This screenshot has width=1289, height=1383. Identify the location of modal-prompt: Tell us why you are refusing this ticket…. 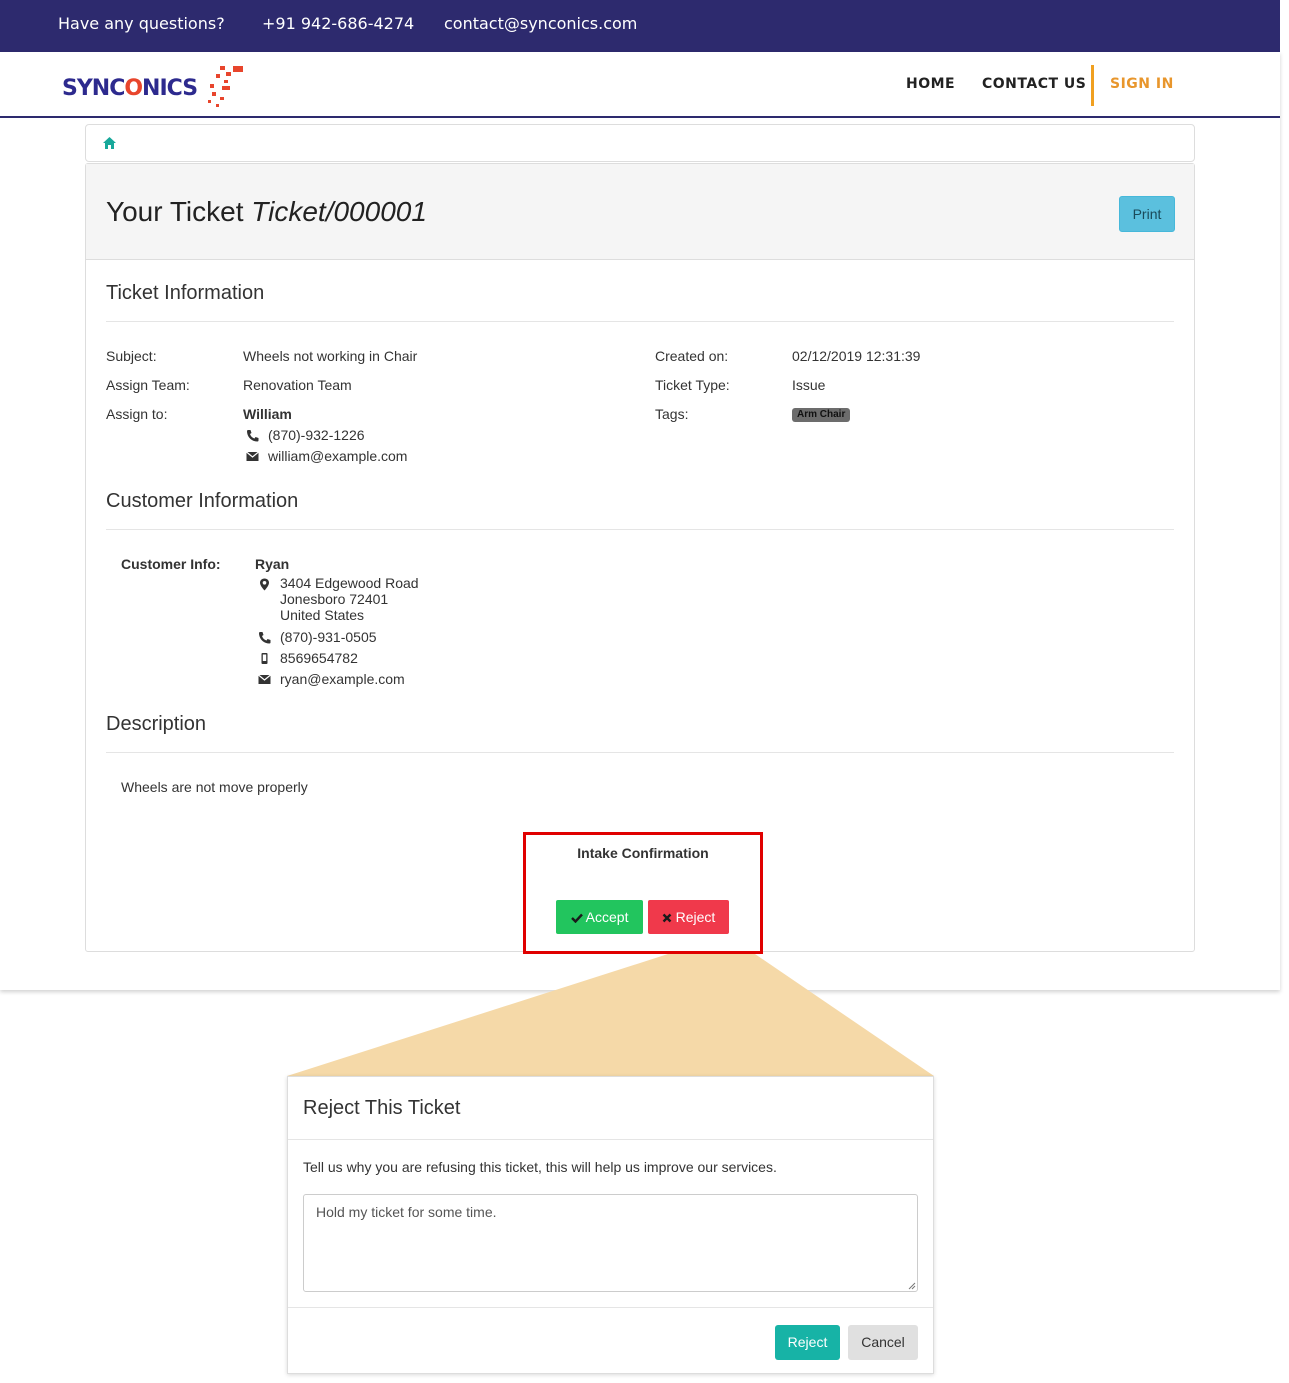
(540, 1167).